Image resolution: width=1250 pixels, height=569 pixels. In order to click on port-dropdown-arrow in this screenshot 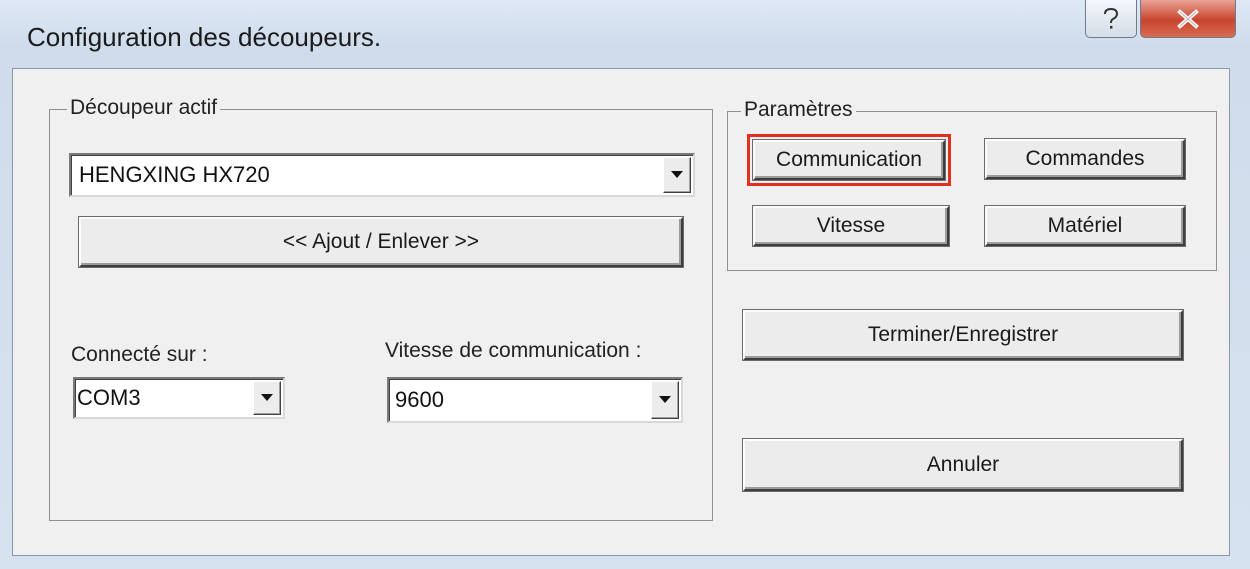, I will do `click(267, 398)`.